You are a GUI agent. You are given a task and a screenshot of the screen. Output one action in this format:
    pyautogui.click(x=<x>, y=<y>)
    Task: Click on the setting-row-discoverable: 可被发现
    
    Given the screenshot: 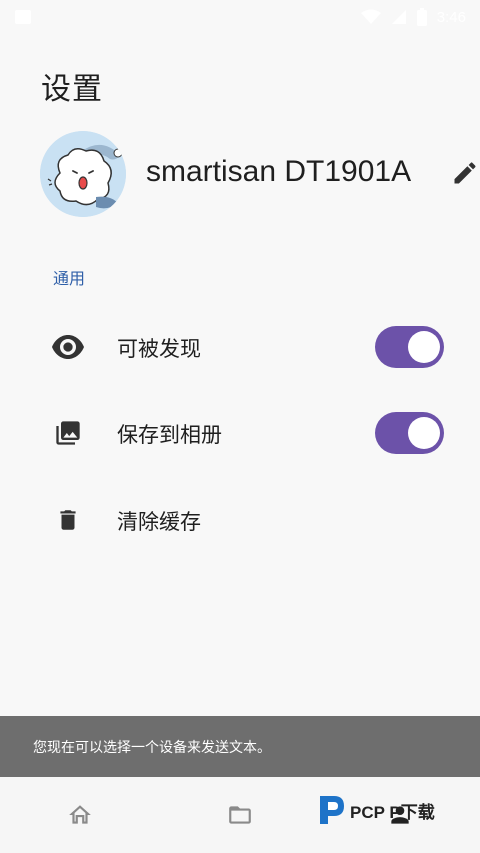 What is the action you would take?
    pyautogui.click(x=240, y=347)
    